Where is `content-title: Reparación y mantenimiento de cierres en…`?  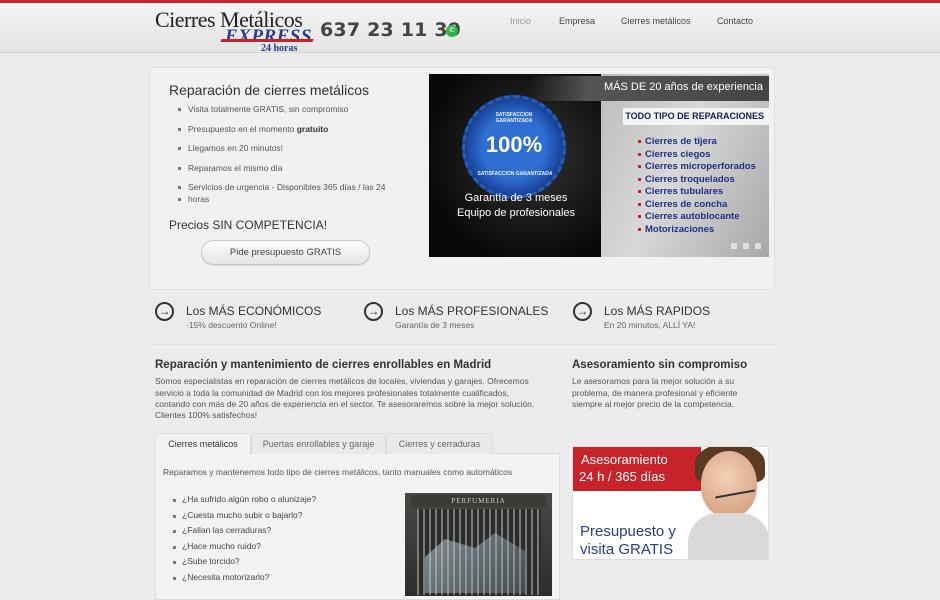 content-title: Reparación y mantenimiento de cierres en… is located at coordinates (323, 365).